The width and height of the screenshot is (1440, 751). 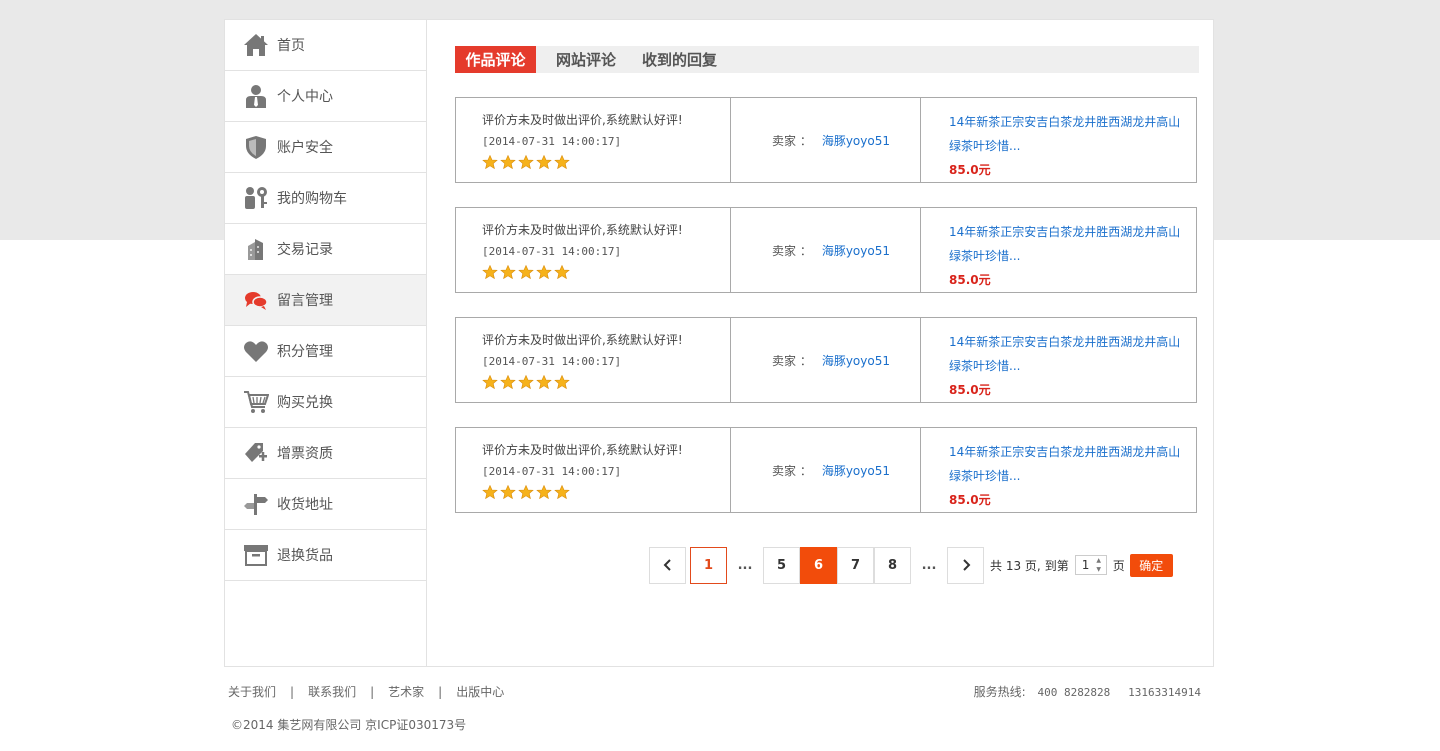 I want to click on sidebar-item-security: 账户安全, so click(x=325, y=147).